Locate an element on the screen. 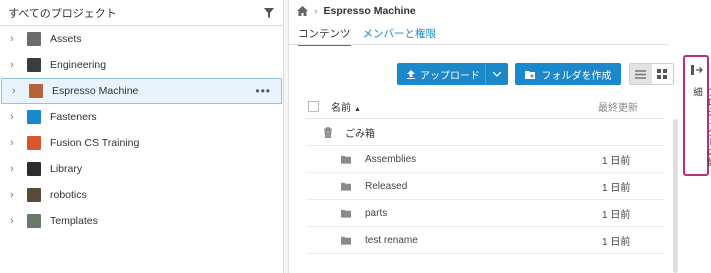 This screenshot has width=711, height=273. column-last-modified: 最終更新 is located at coordinates (631, 106).